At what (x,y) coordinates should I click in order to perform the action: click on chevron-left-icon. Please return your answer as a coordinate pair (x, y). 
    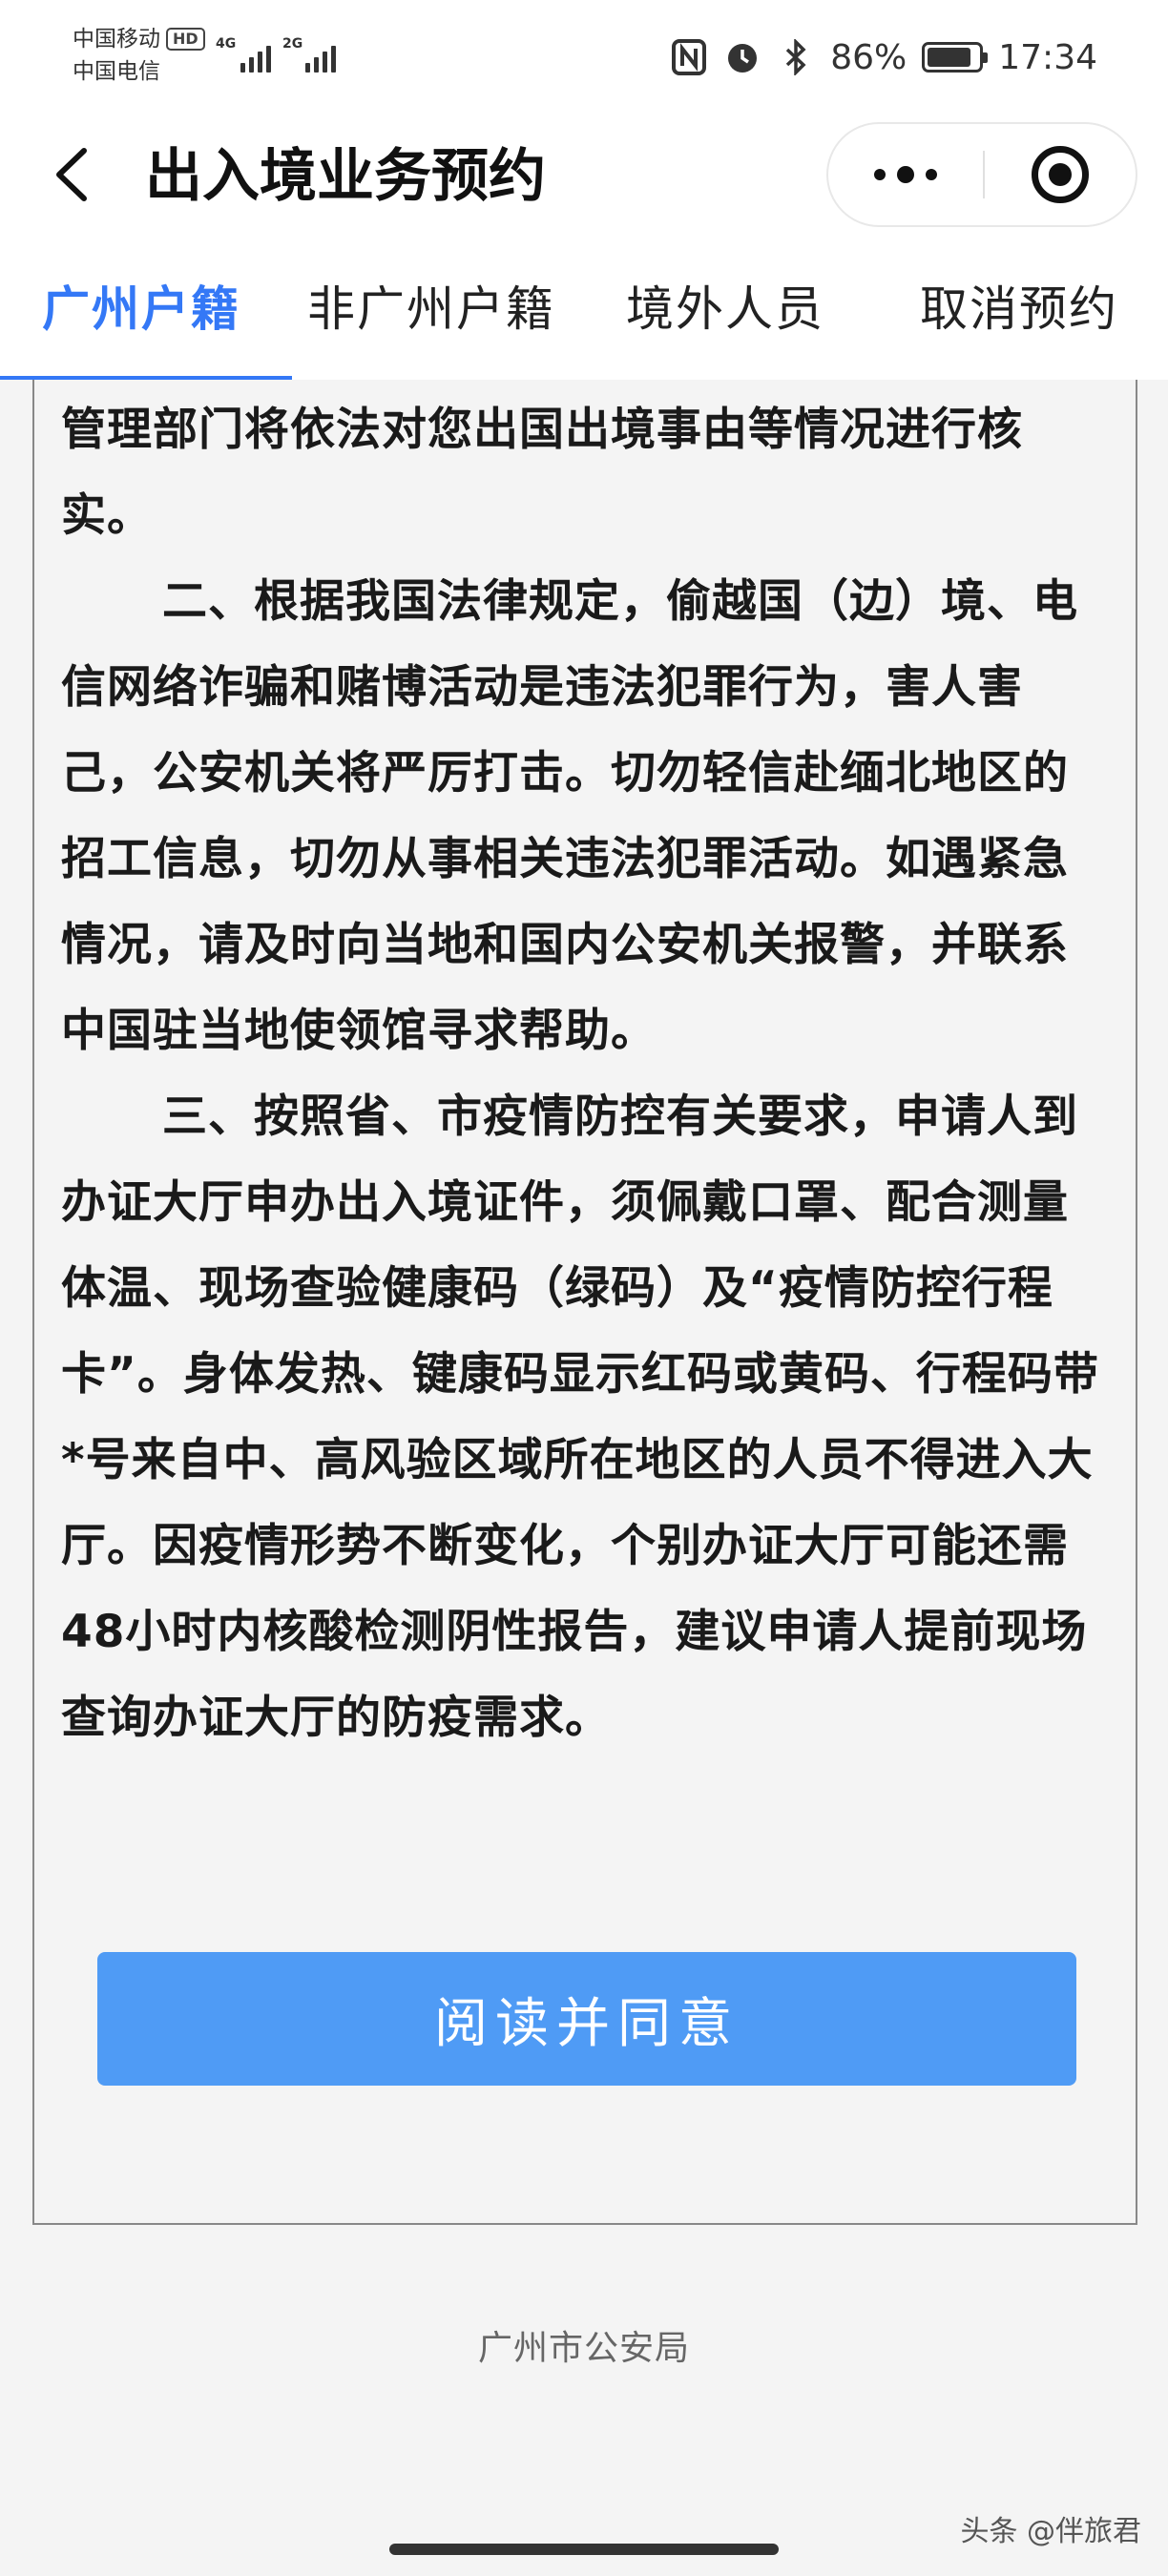
    Looking at the image, I should click on (71, 174).